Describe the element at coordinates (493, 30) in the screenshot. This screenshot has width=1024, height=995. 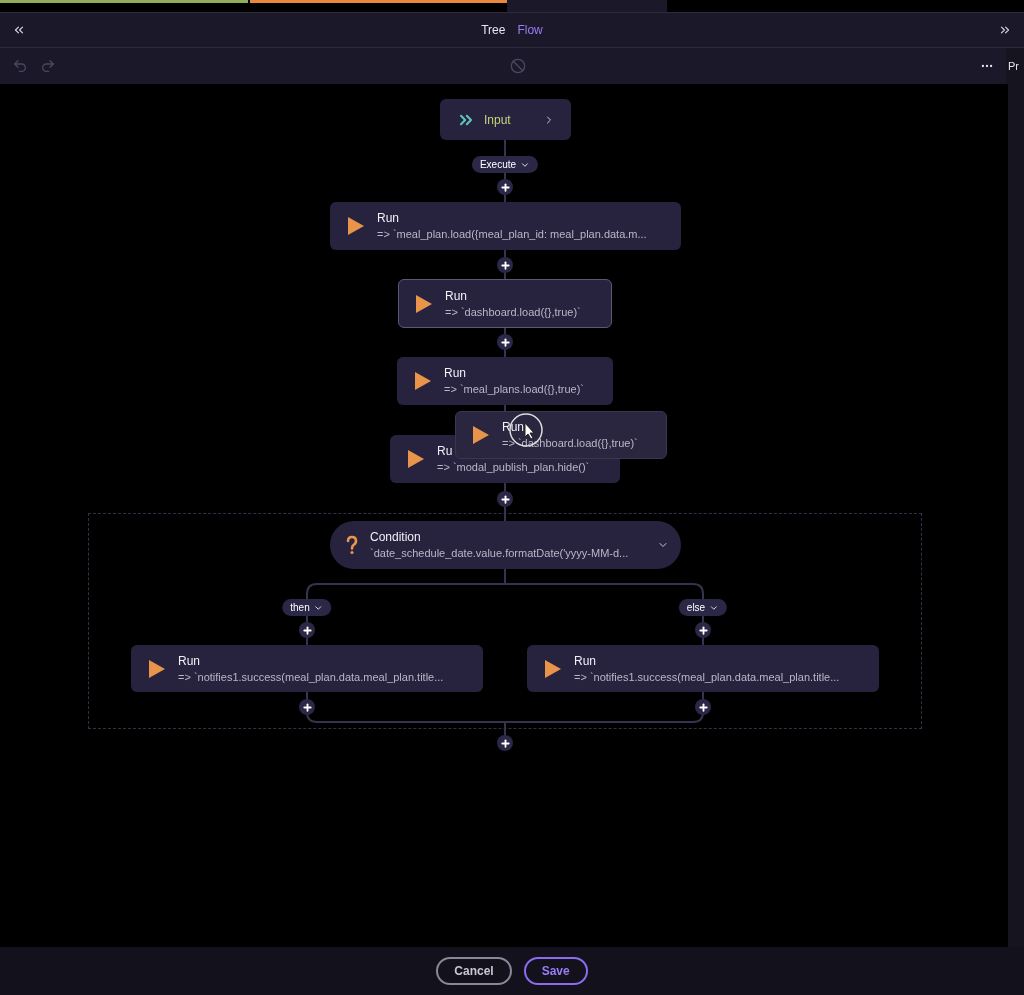
I see `view-tab: Tree` at that location.